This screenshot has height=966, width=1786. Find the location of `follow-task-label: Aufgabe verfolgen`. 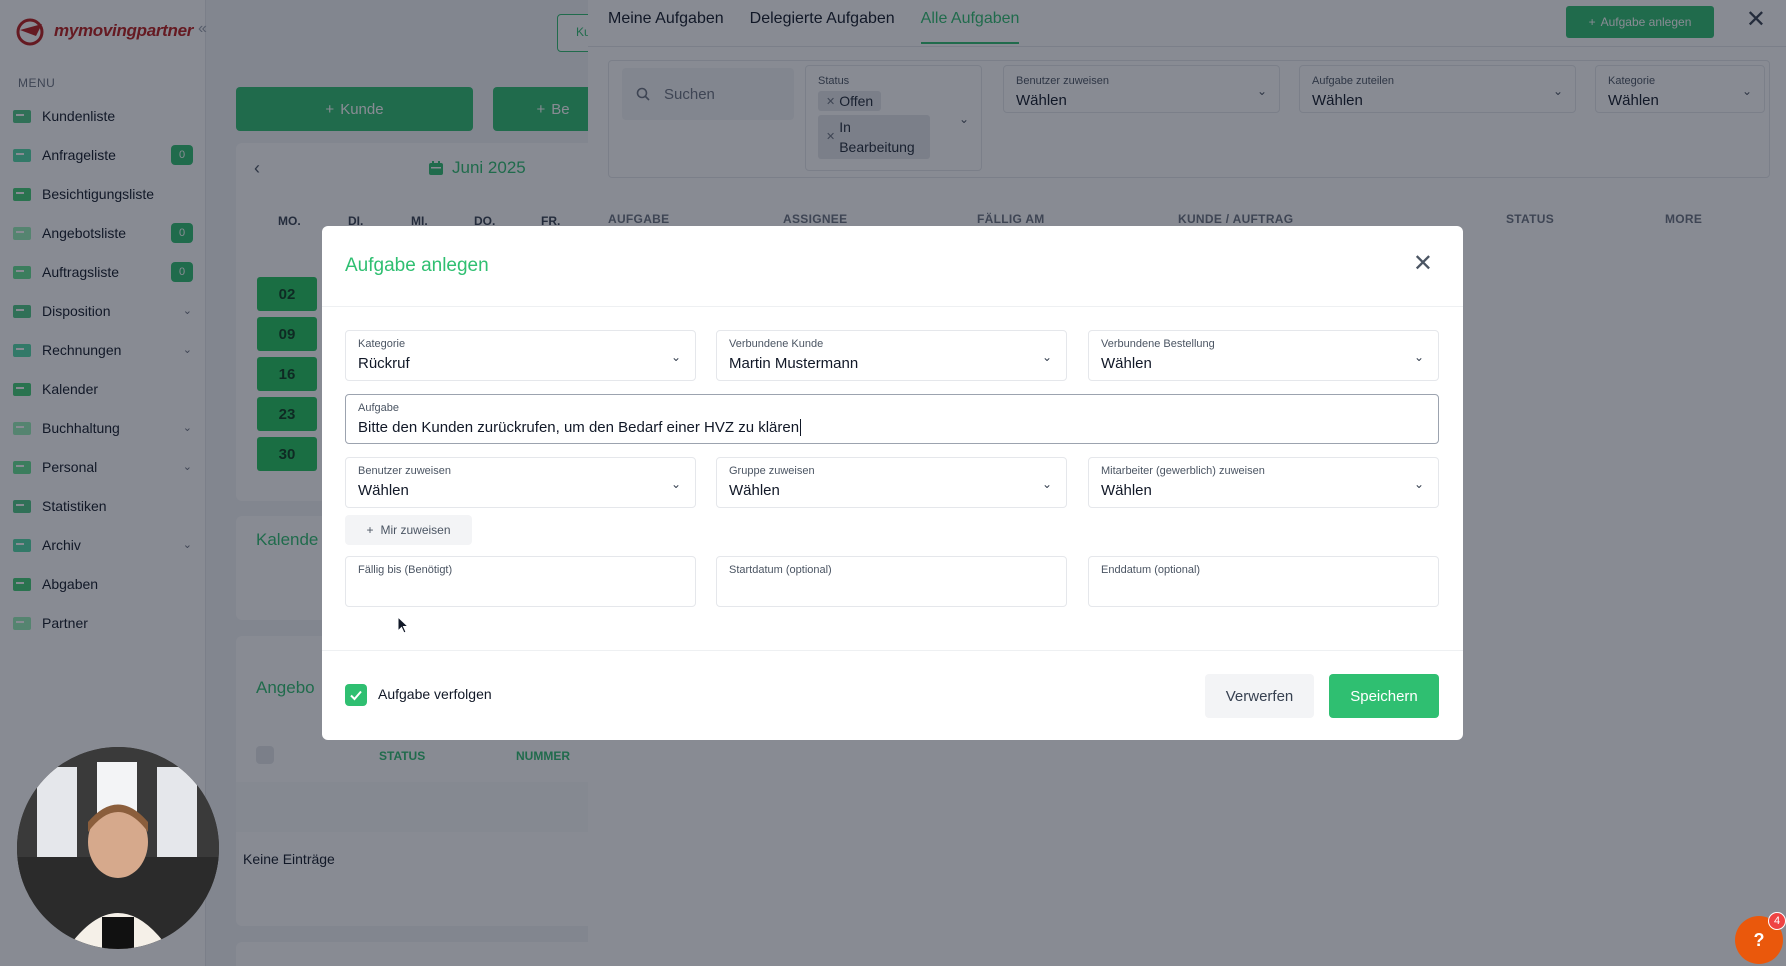

follow-task-label: Aufgabe verfolgen is located at coordinates (435, 694).